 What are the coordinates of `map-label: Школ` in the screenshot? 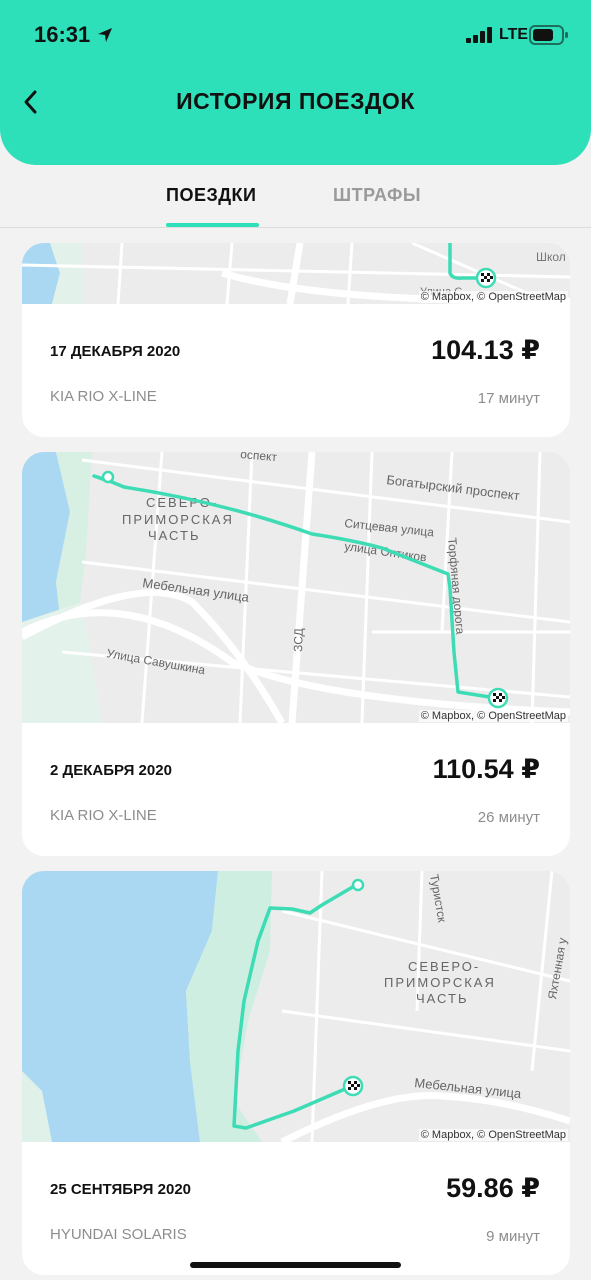 It's located at (551, 257).